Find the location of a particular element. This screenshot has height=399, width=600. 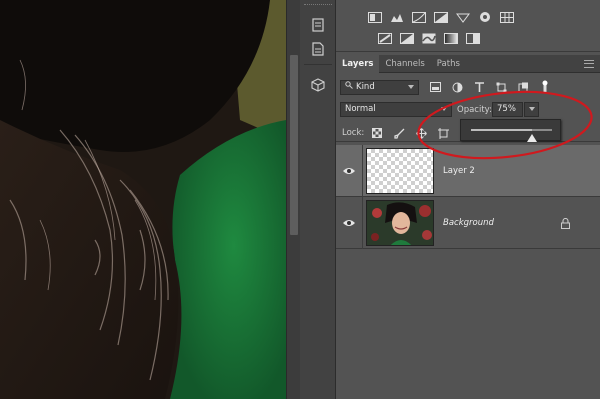

opacity-slider-thumb is located at coordinates (531, 138).